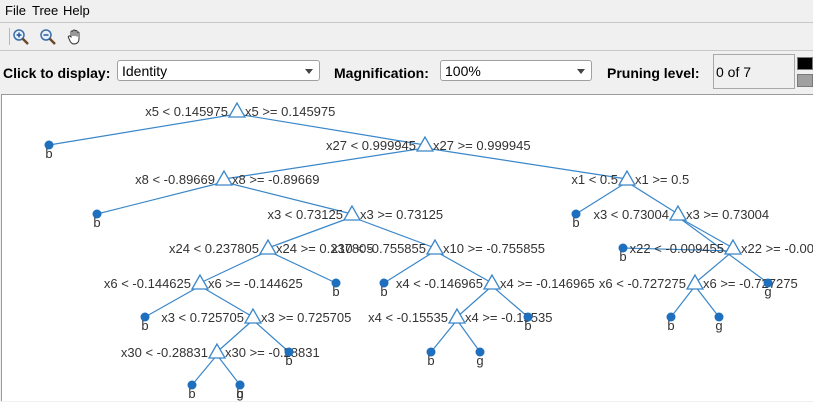  Describe the element at coordinates (306, 317) in the screenshot. I see `split-right-condition: x3 >= 0.725705` at that location.